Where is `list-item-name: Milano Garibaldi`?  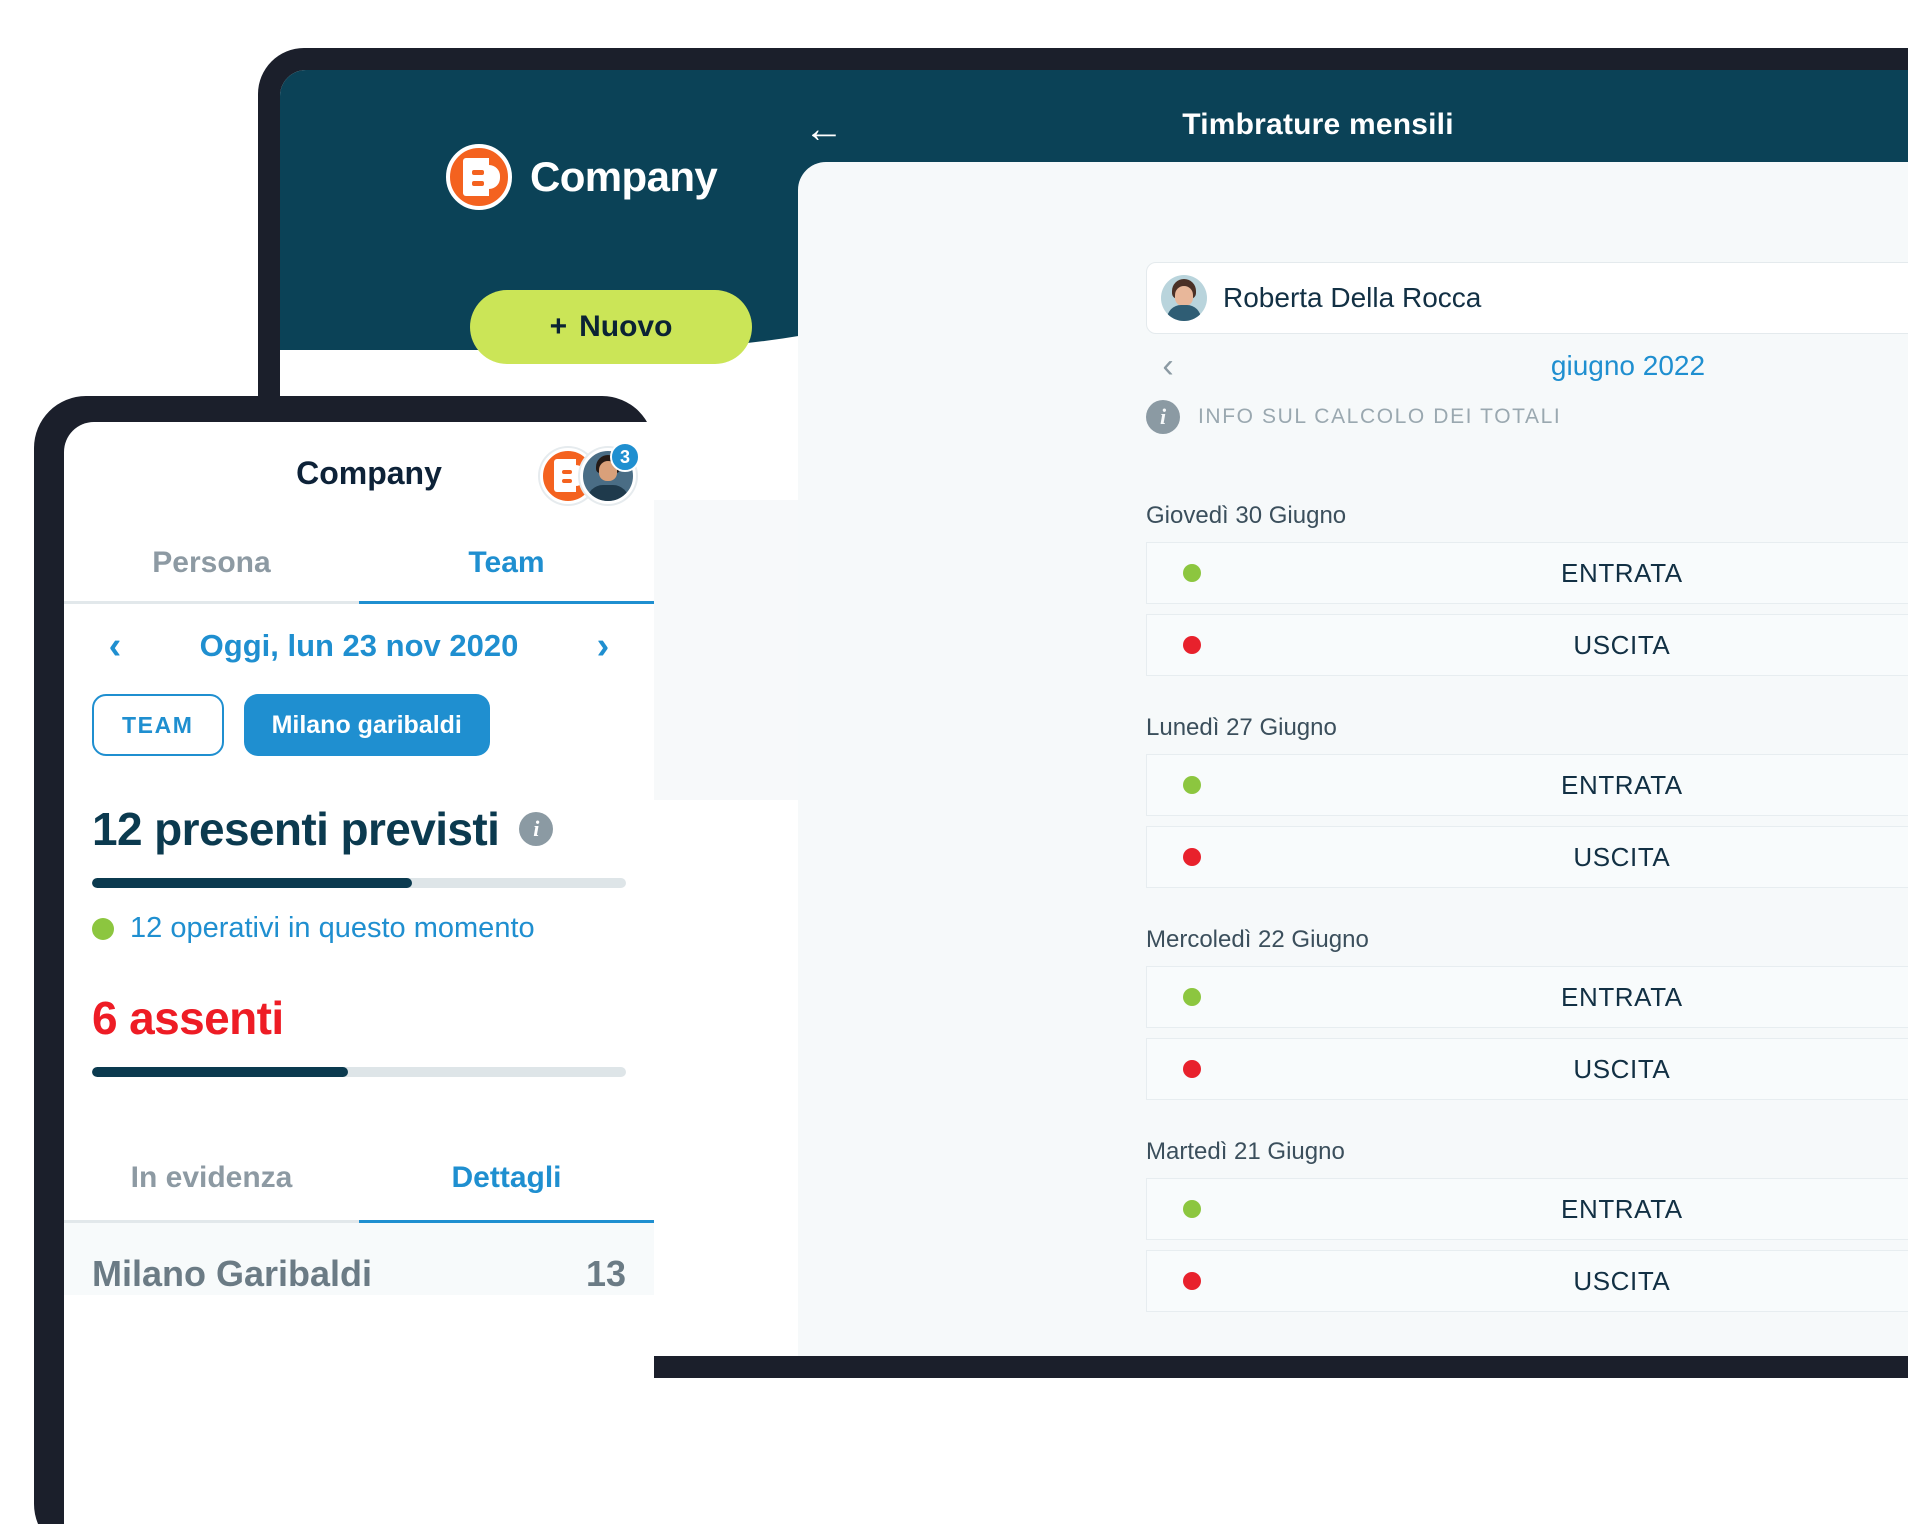 list-item-name: Milano Garibaldi is located at coordinates (232, 1273).